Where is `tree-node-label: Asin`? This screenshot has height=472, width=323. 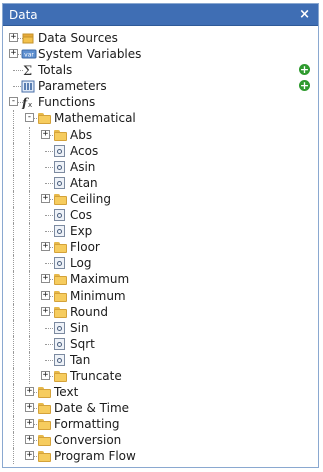 tree-node-label: Asin is located at coordinates (83, 166).